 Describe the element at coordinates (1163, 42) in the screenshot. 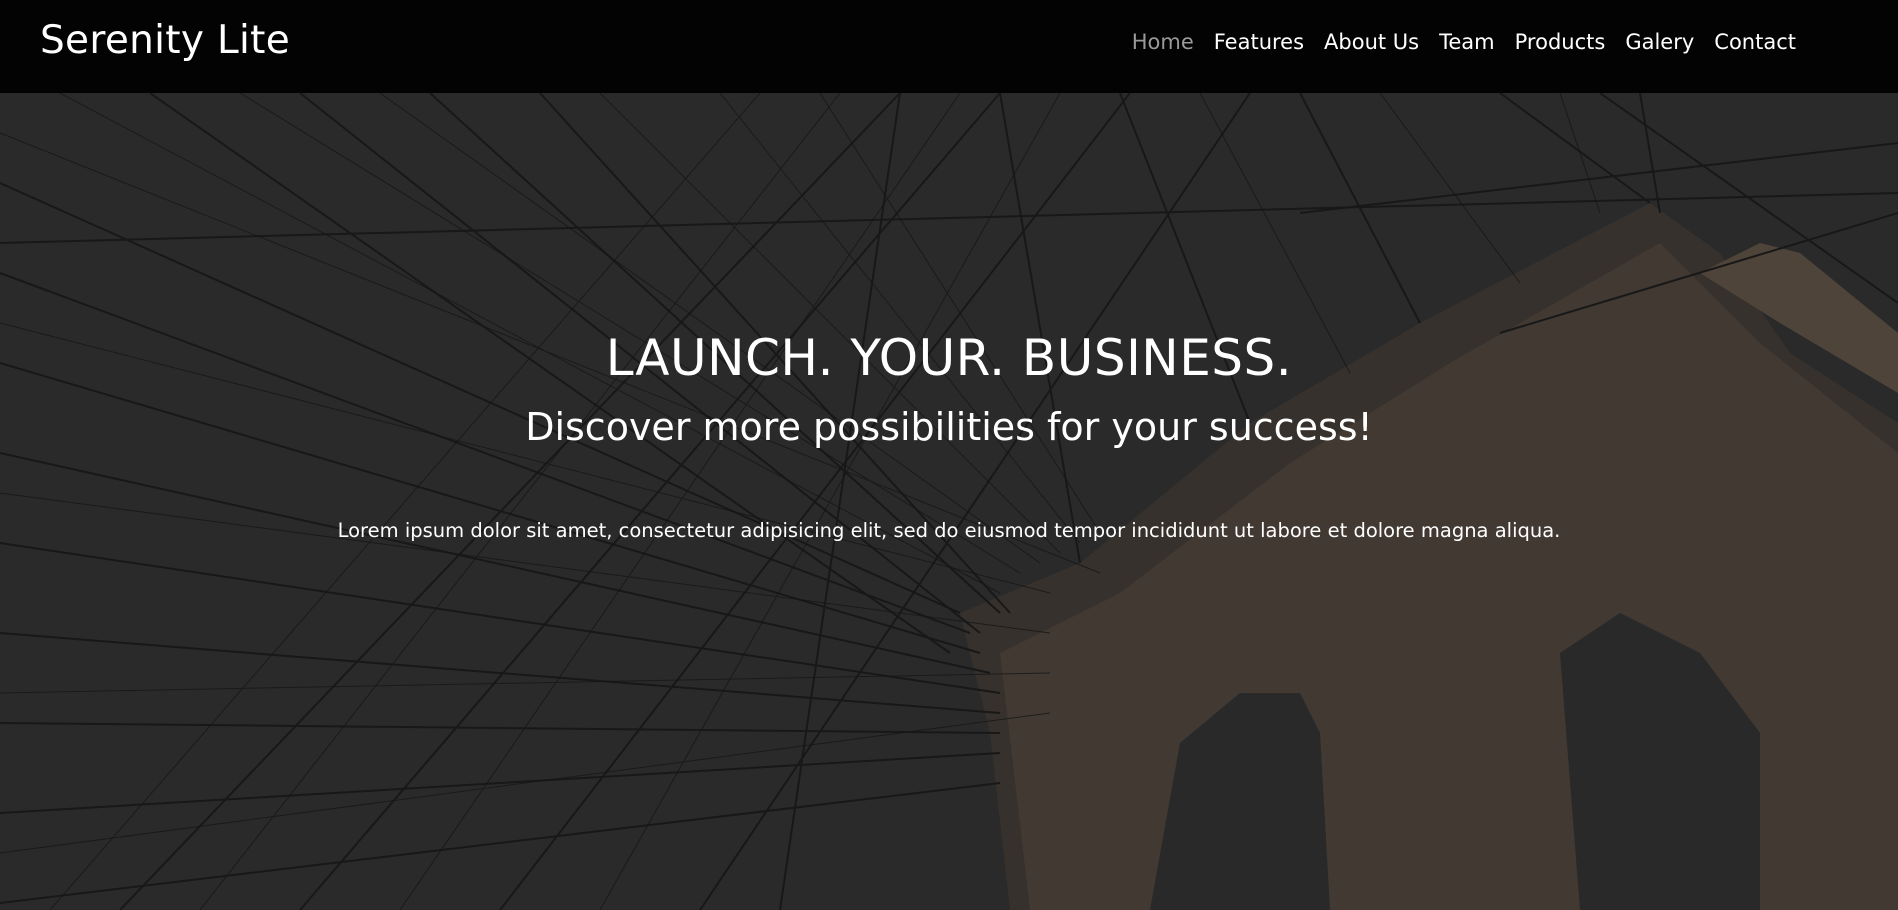

I see `nav-item-home: Home` at that location.